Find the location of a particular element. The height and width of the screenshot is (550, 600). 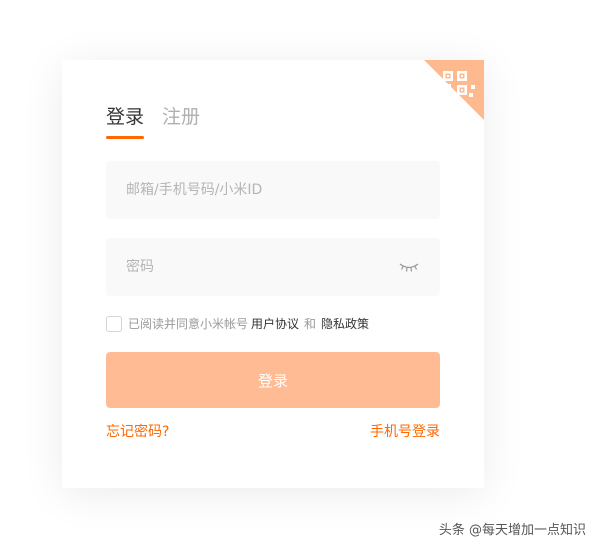

agreement-checkbox is located at coordinates (114, 323).